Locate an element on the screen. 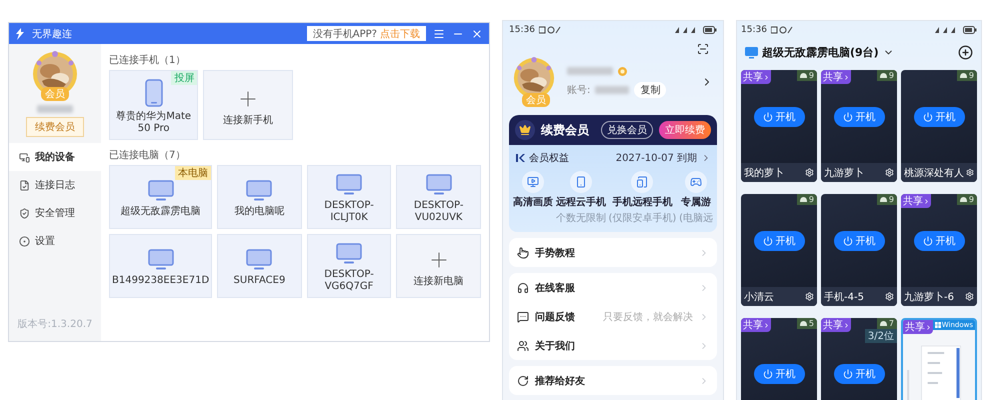  menu-hint: 只要反馈，就会解决 is located at coordinates (648, 317).